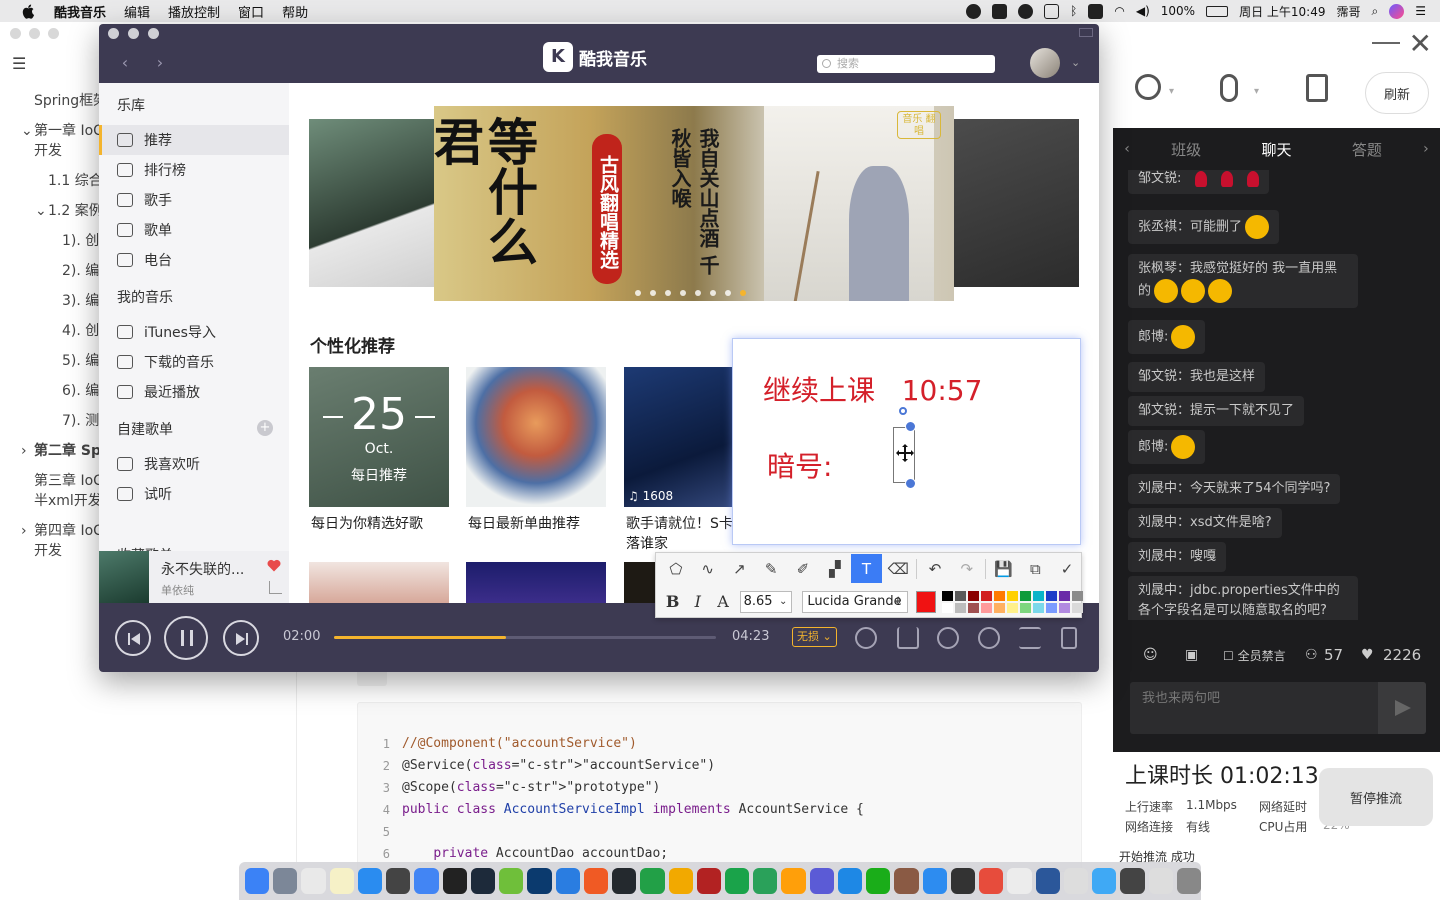  I want to click on emoji-picker-icon: ☺, so click(1150, 655).